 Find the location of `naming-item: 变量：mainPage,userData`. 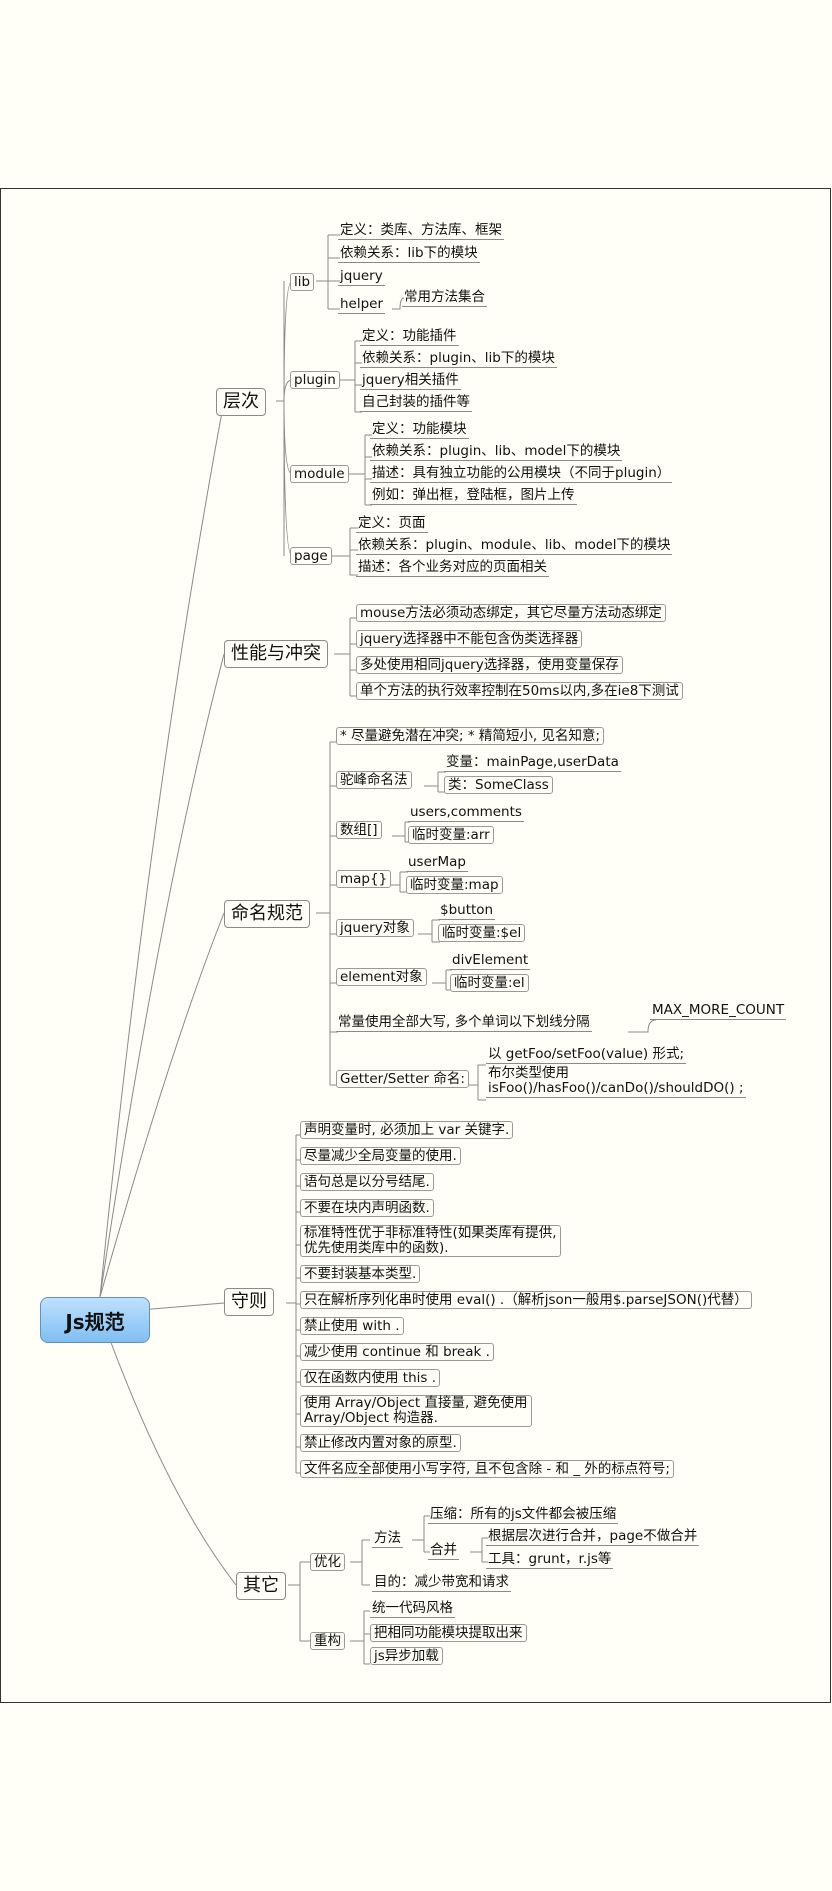

naming-item: 变量：mainPage,userData is located at coordinates (532, 763).